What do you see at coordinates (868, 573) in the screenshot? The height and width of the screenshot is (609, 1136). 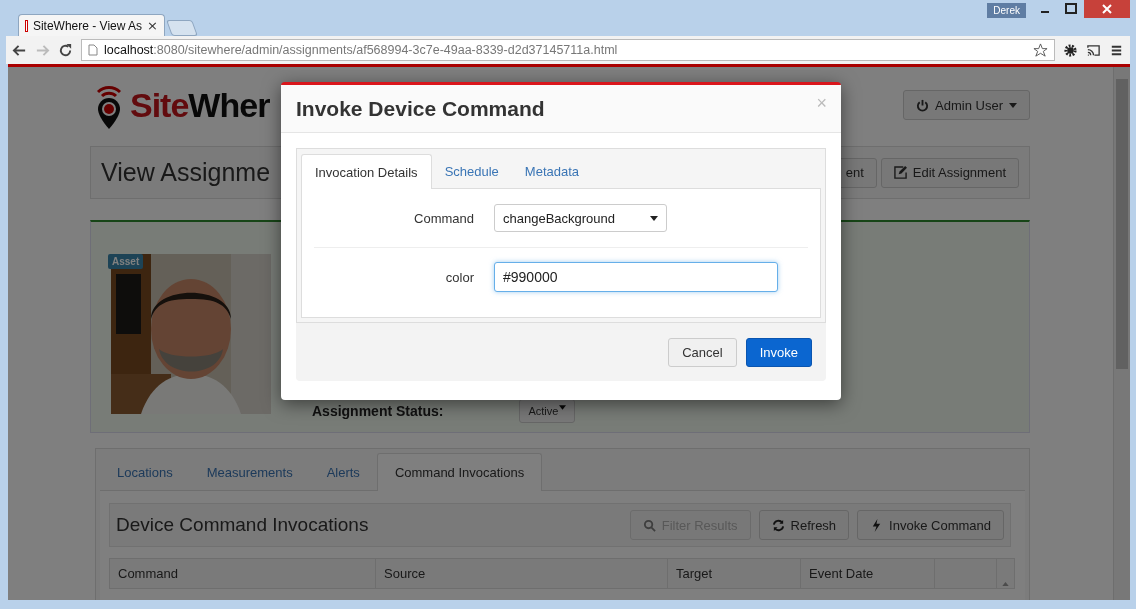 I see `column-header: Event Date` at bounding box center [868, 573].